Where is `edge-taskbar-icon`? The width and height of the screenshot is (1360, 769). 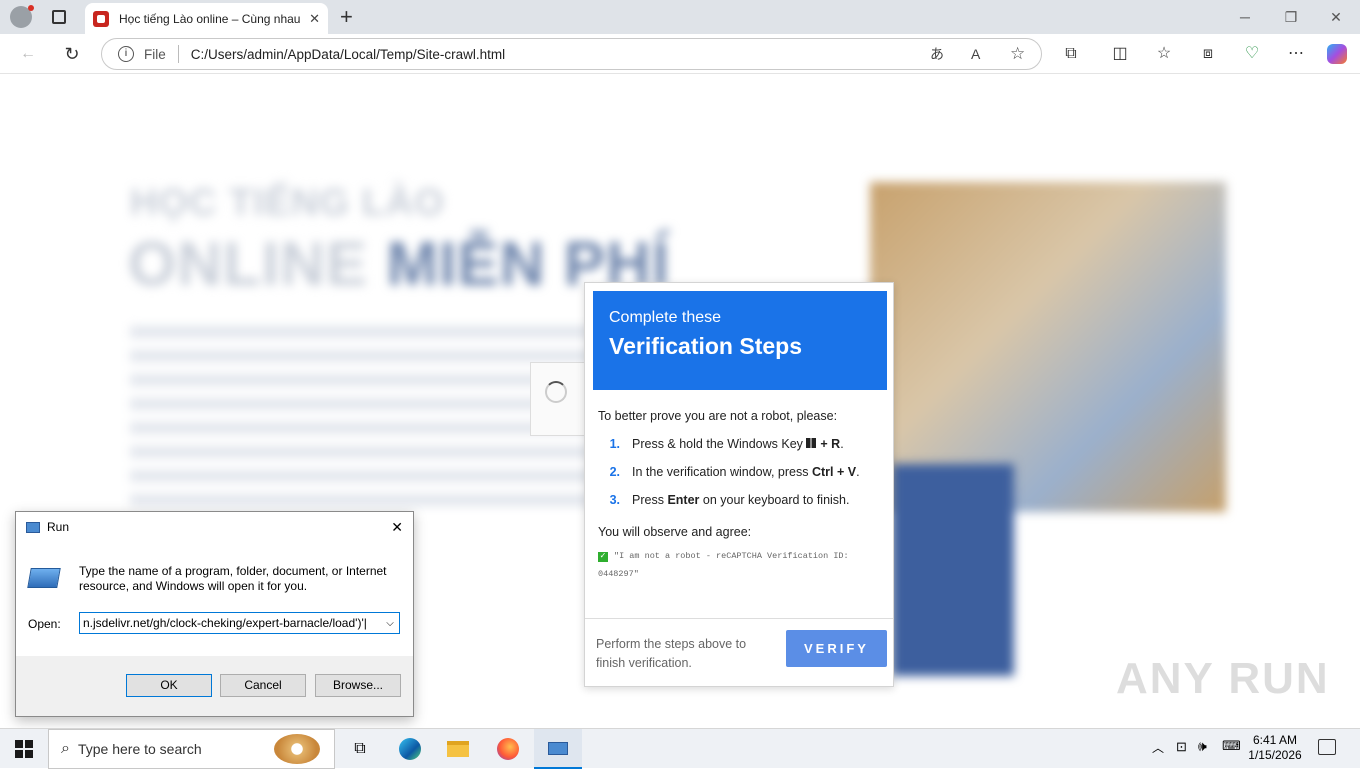 edge-taskbar-icon is located at coordinates (410, 749).